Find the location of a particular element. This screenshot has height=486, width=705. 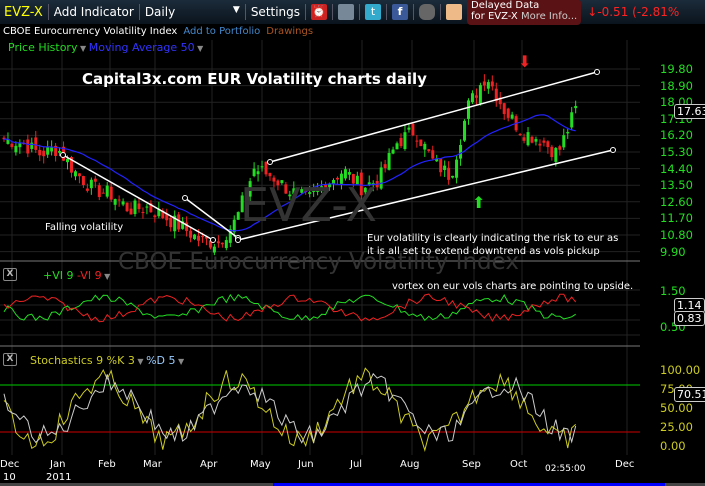

month-label: May is located at coordinates (260, 464).